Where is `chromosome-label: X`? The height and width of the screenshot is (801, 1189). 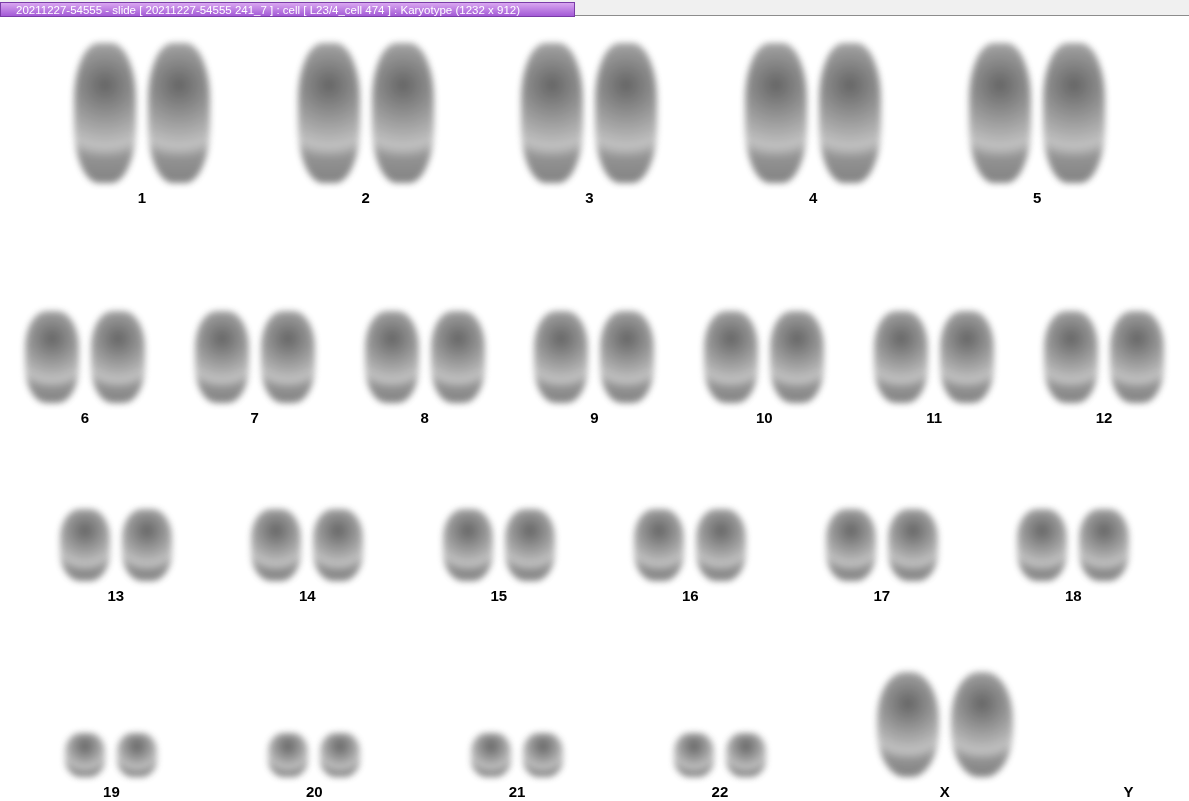 chromosome-label: X is located at coordinates (944, 791).